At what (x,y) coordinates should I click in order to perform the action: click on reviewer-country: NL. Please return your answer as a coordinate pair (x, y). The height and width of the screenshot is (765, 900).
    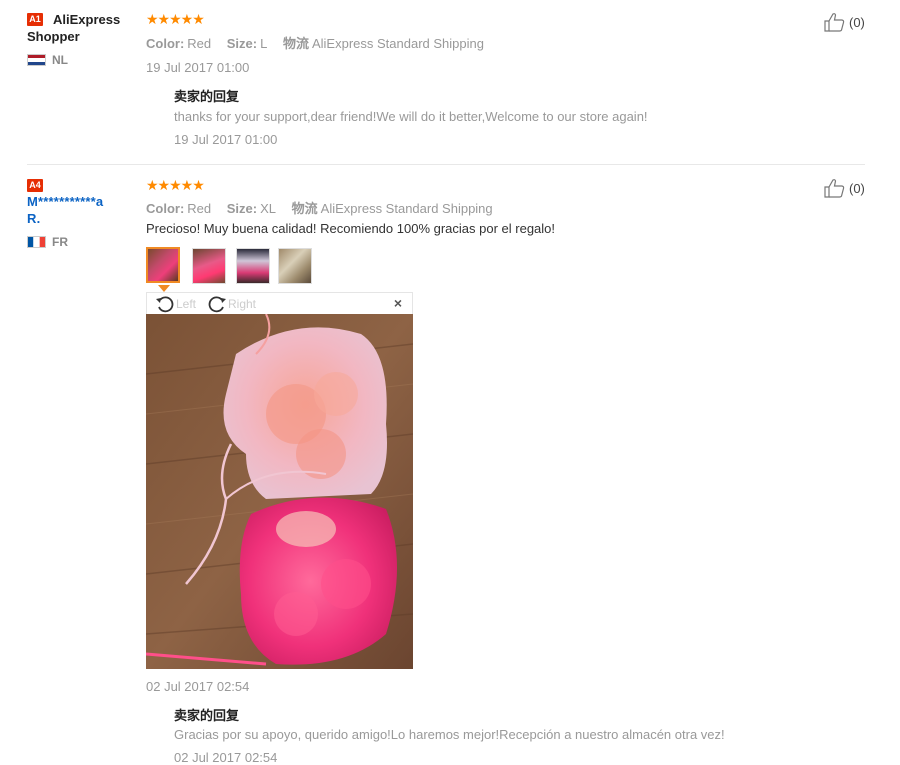
    Looking at the image, I should click on (60, 60).